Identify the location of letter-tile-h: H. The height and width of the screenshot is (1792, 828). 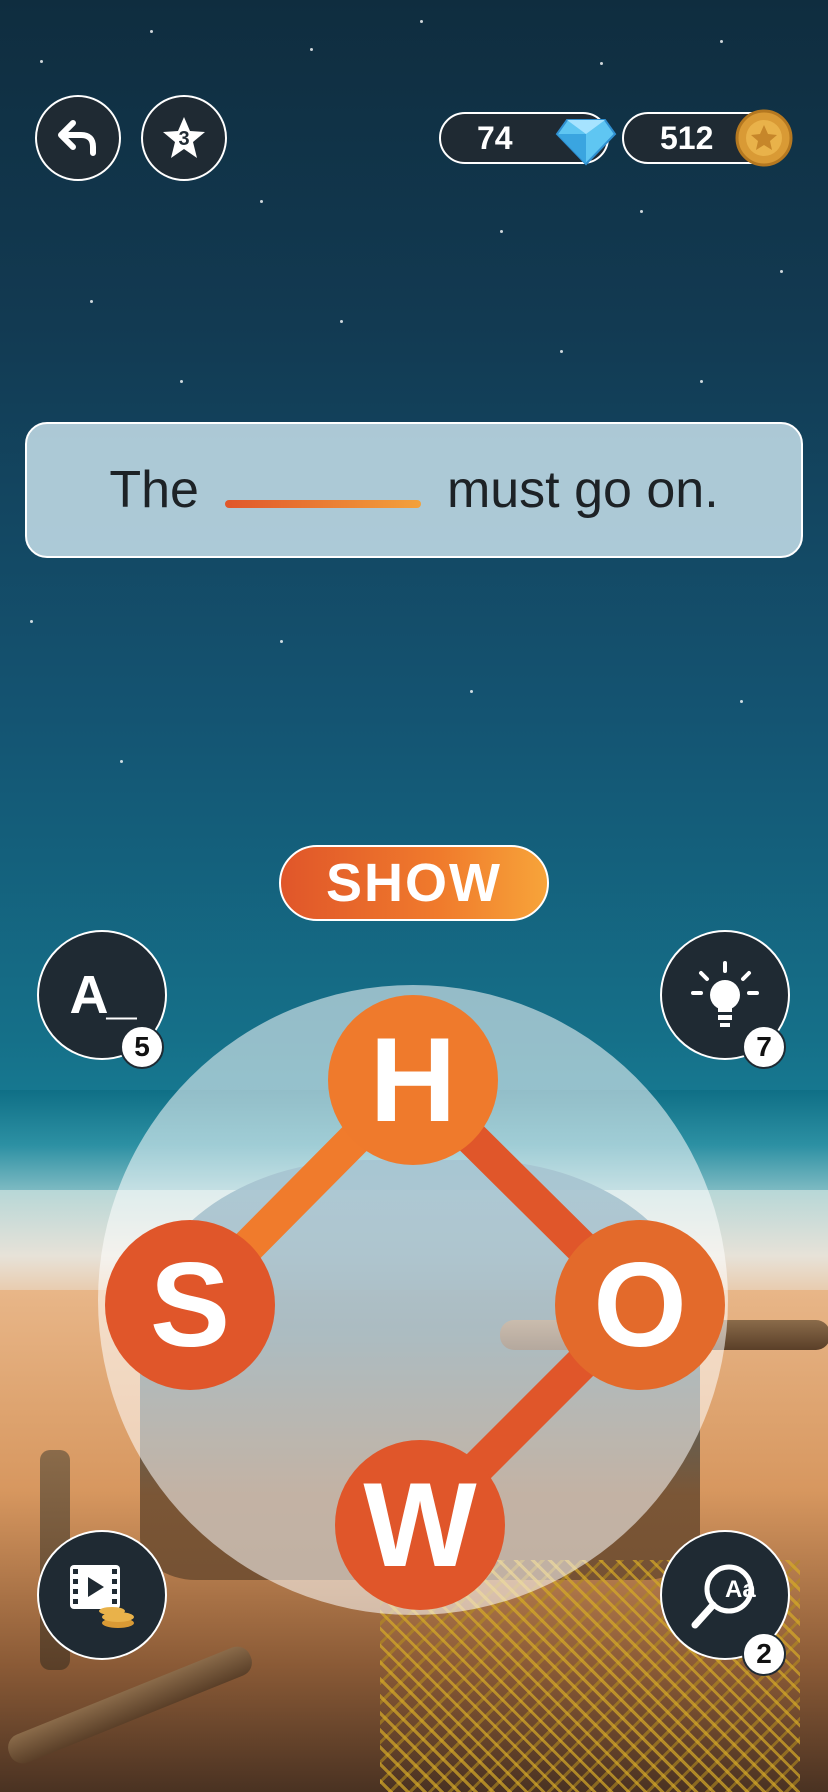
(413, 1080).